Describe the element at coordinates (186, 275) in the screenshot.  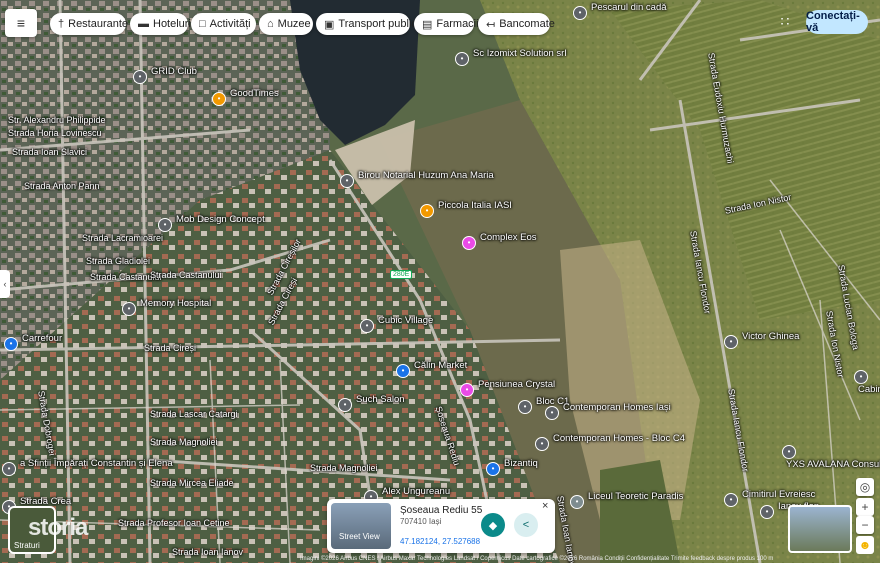
I see `street-label: Strada Castanului` at that location.